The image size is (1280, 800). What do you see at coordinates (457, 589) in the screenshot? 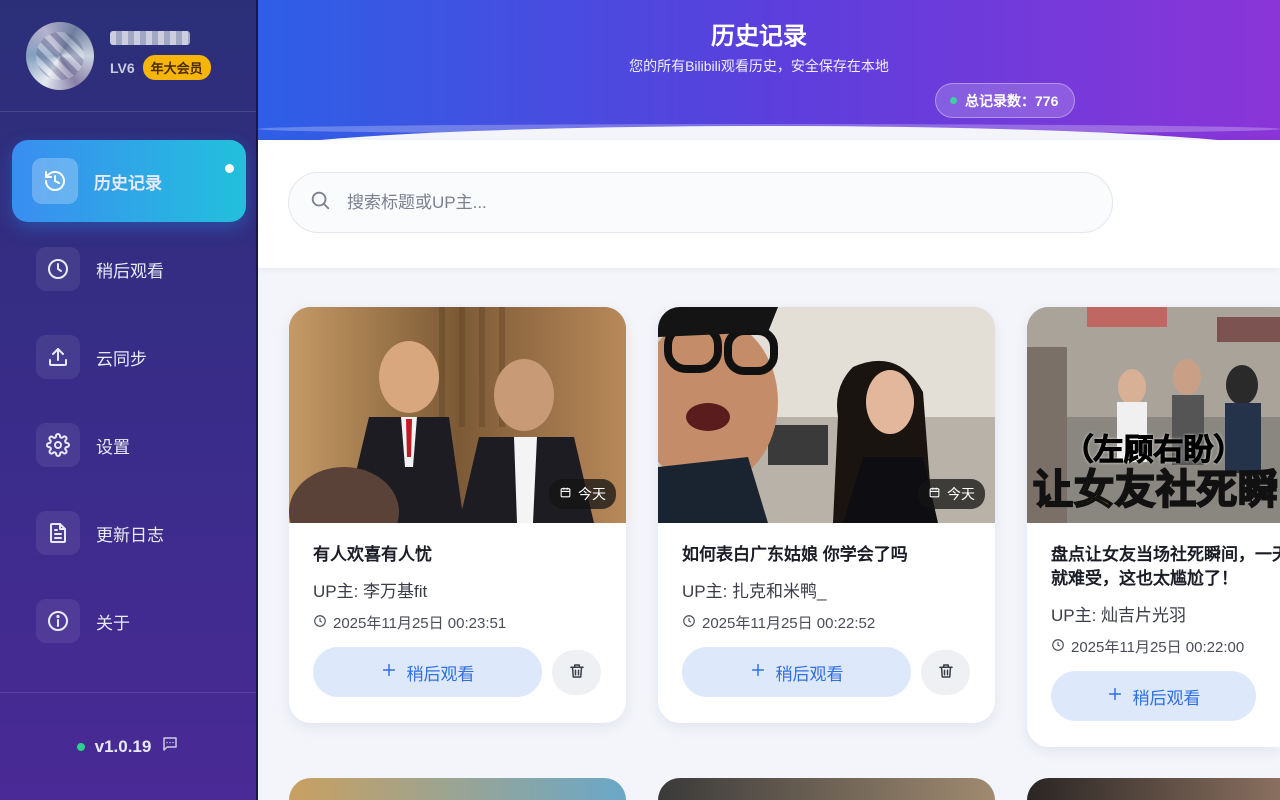
I see `uploader-name: UP主: 李万基fit` at bounding box center [457, 589].